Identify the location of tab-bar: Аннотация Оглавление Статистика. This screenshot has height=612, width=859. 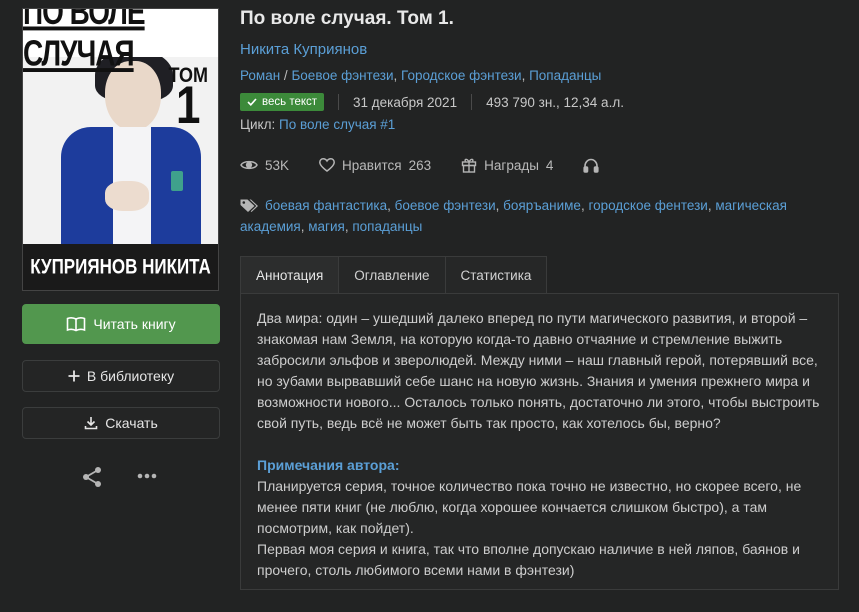
(394, 275).